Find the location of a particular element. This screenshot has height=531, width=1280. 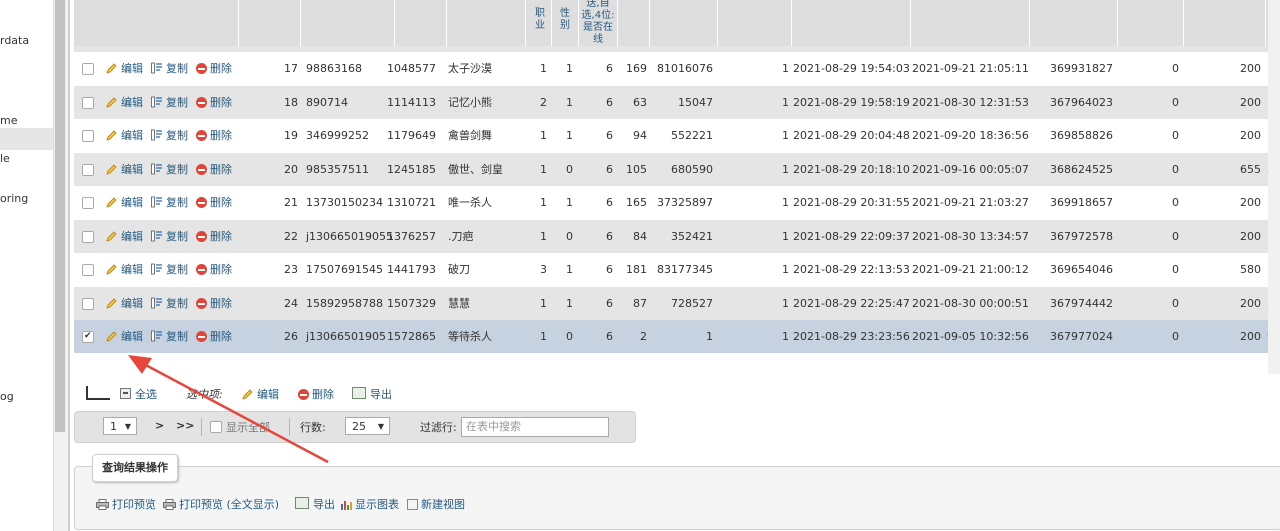

create-view-button: 新建视图 is located at coordinates (436, 504).